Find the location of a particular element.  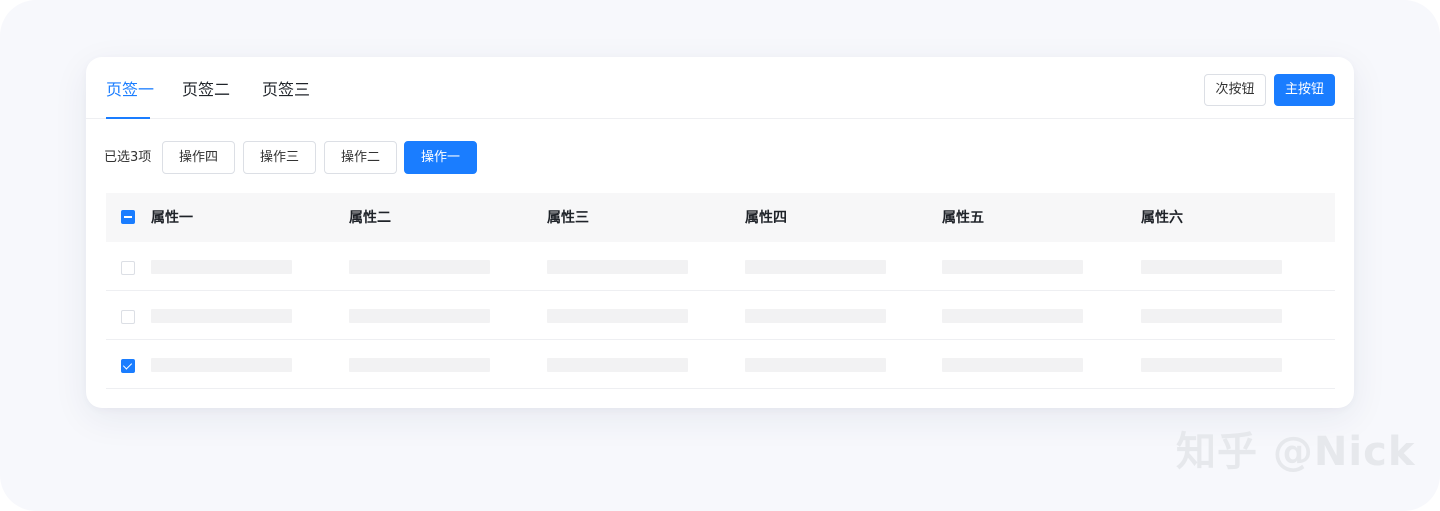

primary-button: 主按钮 is located at coordinates (1304, 90).